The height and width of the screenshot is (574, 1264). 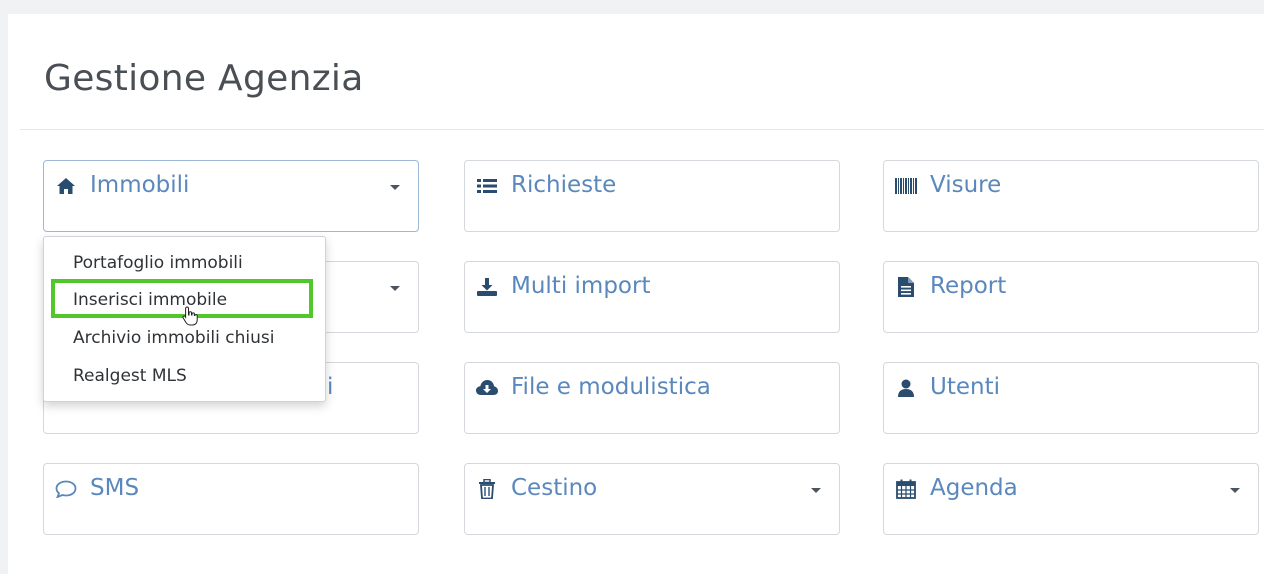 What do you see at coordinates (1071, 499) in the screenshot?
I see `agenda-dropdown-button: Agenda` at bounding box center [1071, 499].